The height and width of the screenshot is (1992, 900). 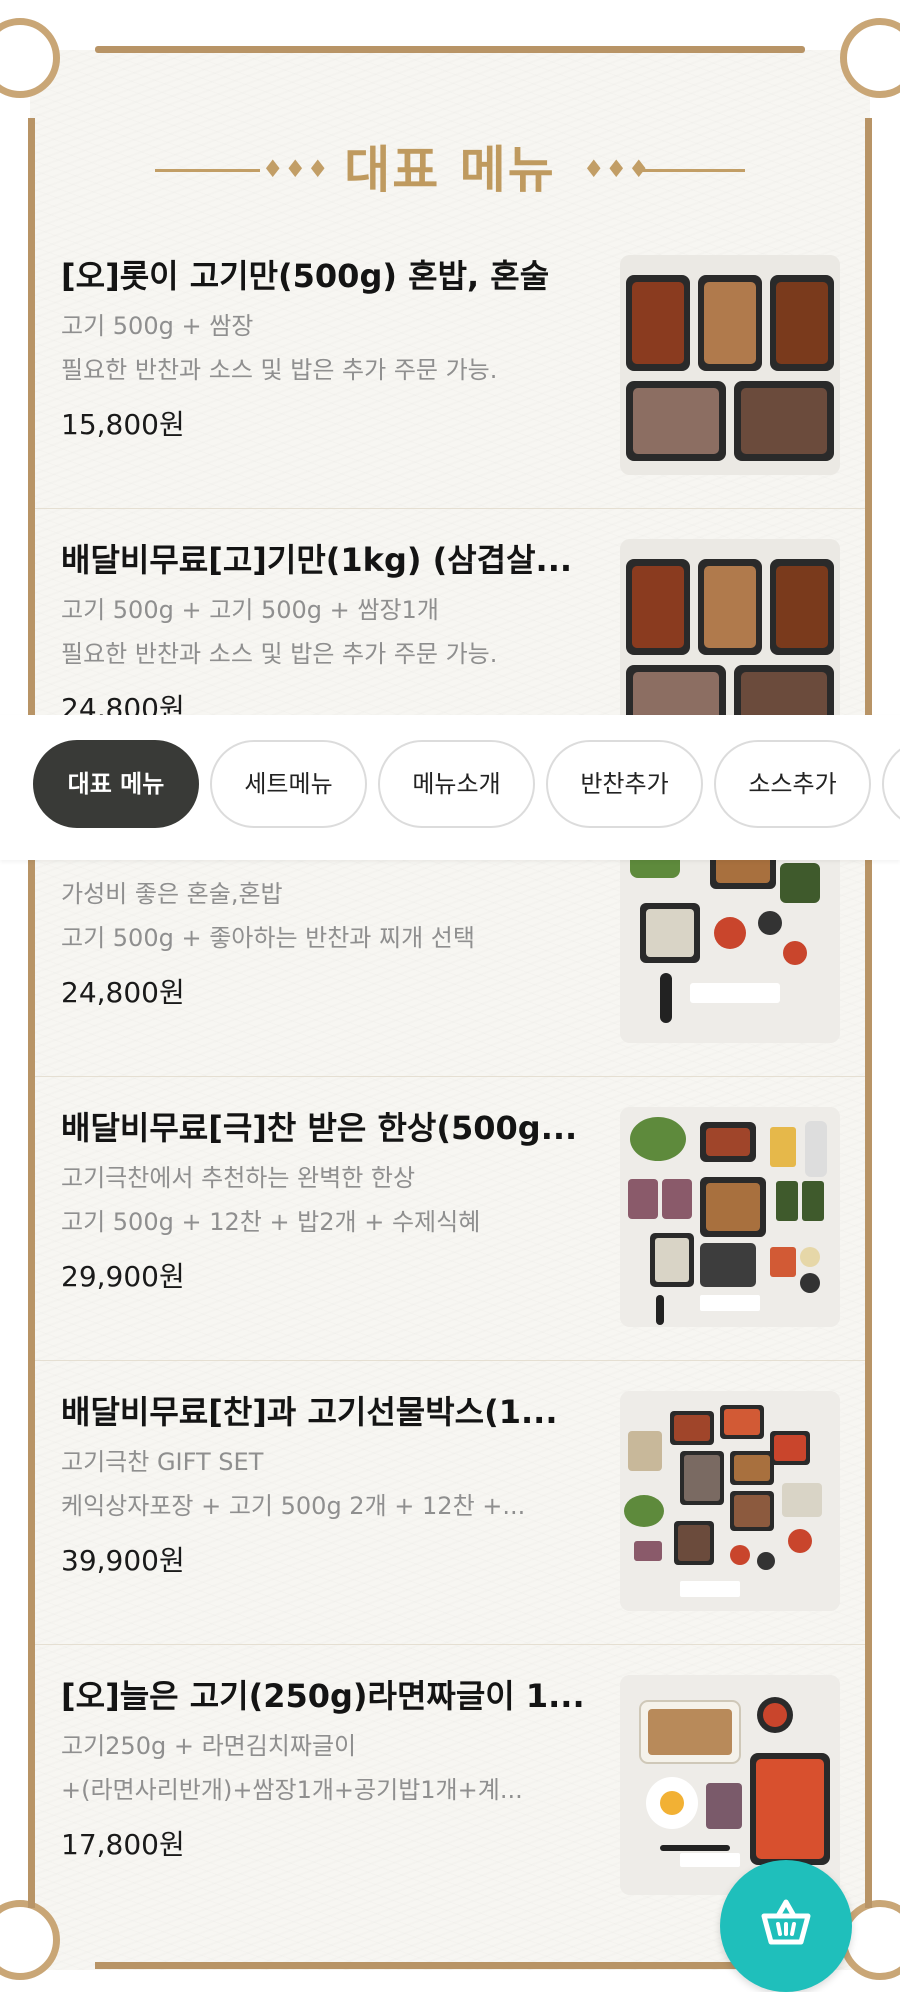 I want to click on frame-border-right, so click(x=868, y=1013).